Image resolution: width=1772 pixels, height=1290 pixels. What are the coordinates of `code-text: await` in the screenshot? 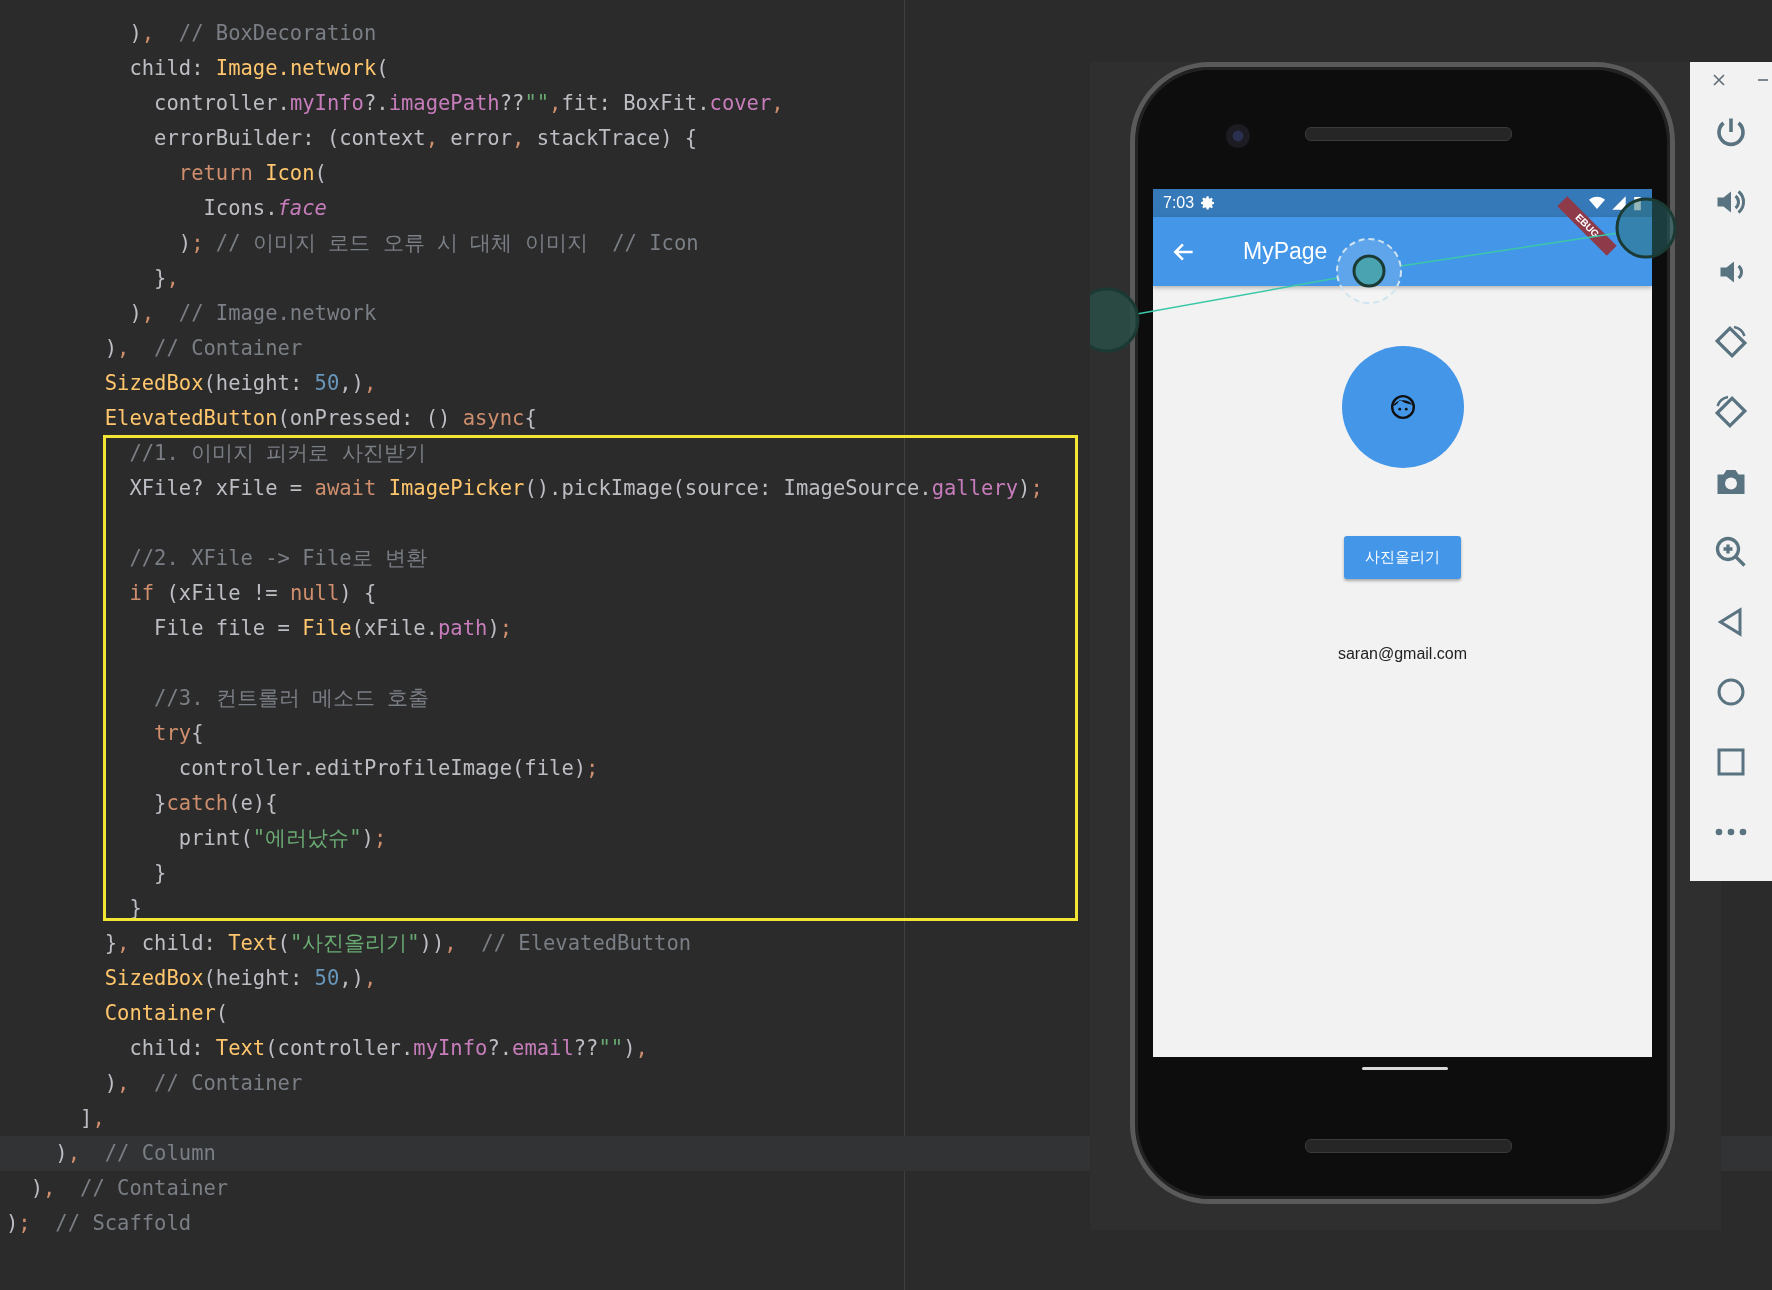 It's located at (346, 488).